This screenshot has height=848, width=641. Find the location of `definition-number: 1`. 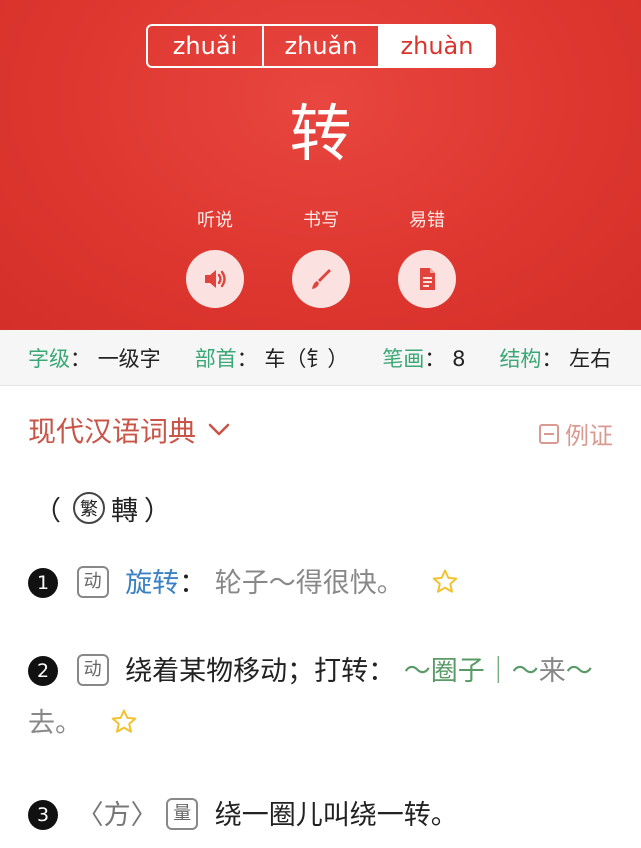

definition-number: 1 is located at coordinates (43, 582).